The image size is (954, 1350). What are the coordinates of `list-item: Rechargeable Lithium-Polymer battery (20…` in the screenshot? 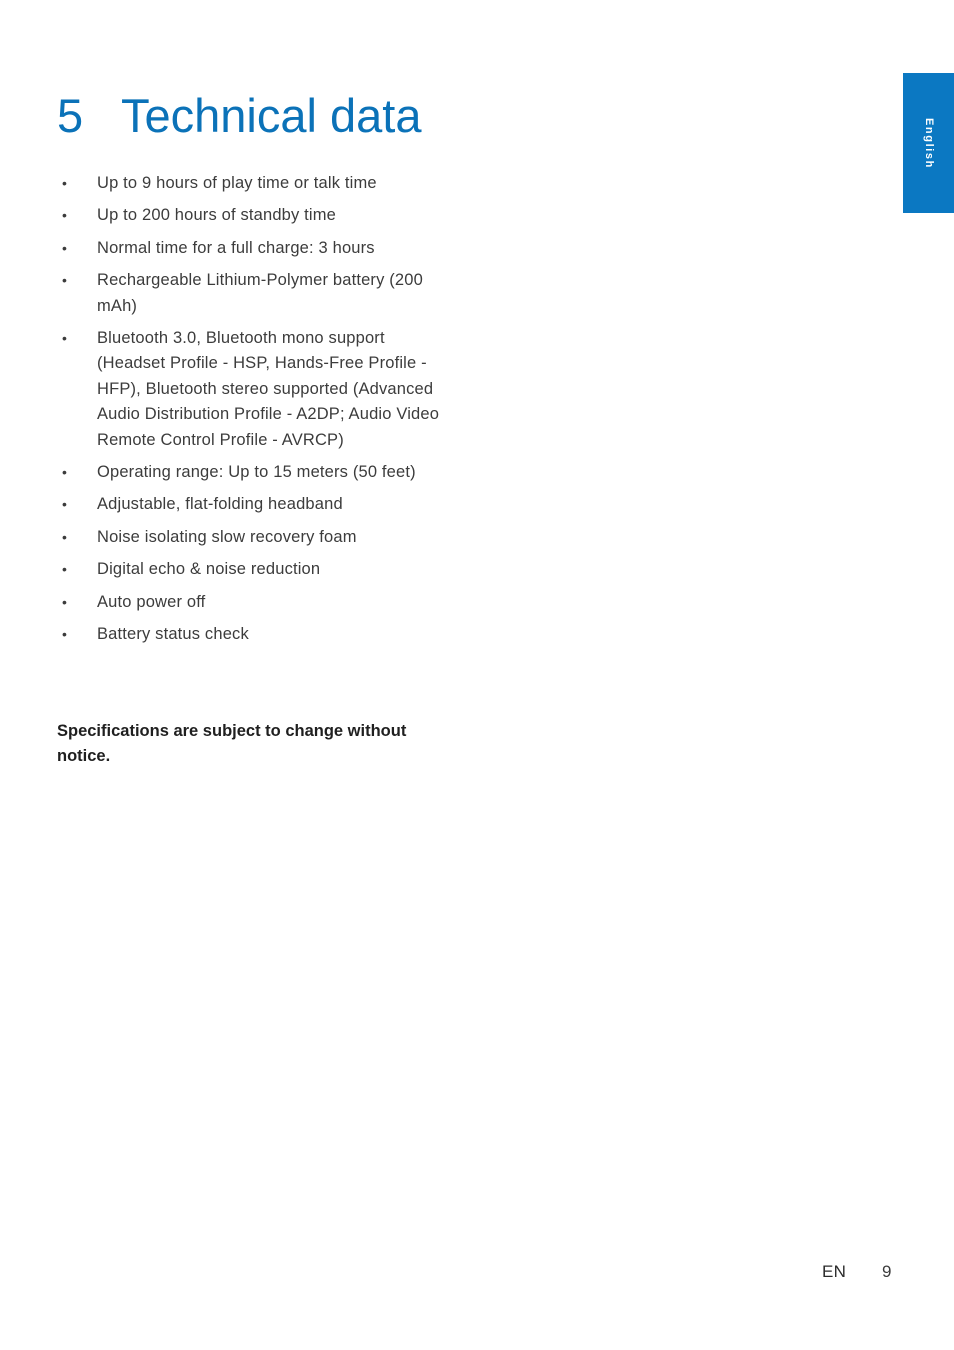 It's located at (257, 293).